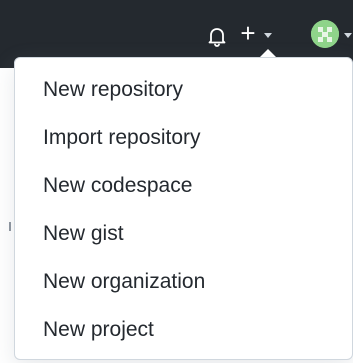  I want to click on caret-down-icon, so click(268, 35).